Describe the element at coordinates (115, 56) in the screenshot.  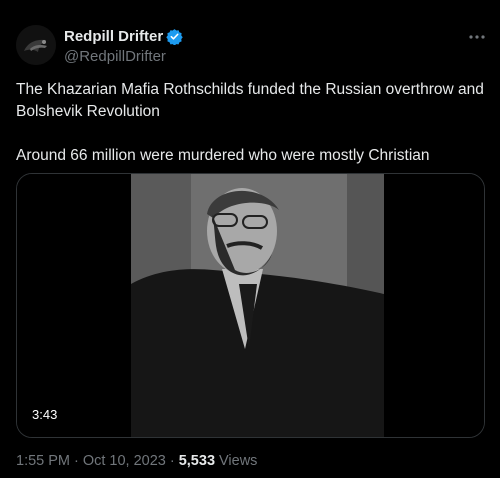
I see `author-handle: @RedpillDrifter` at that location.